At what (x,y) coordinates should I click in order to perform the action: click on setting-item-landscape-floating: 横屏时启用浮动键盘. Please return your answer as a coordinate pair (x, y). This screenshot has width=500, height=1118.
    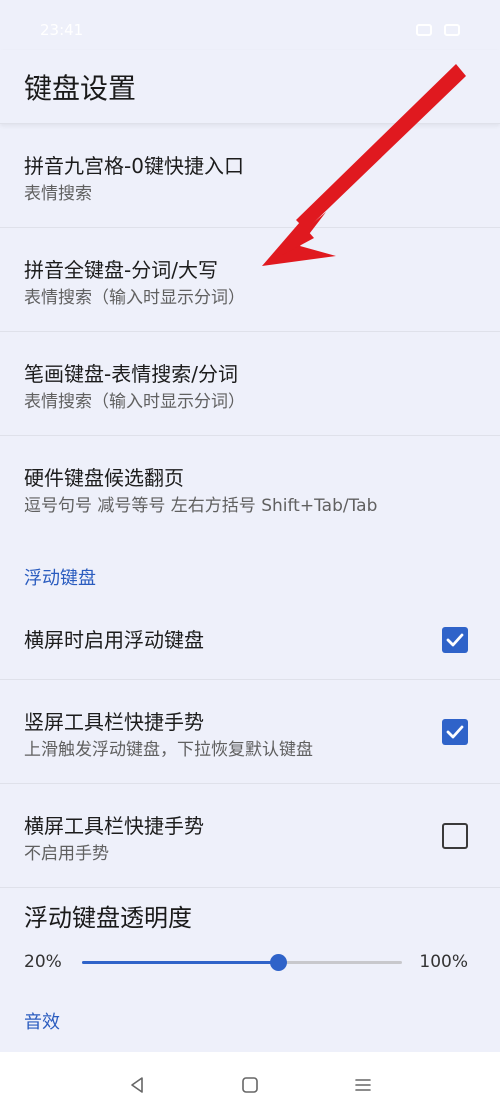
    Looking at the image, I should click on (250, 640).